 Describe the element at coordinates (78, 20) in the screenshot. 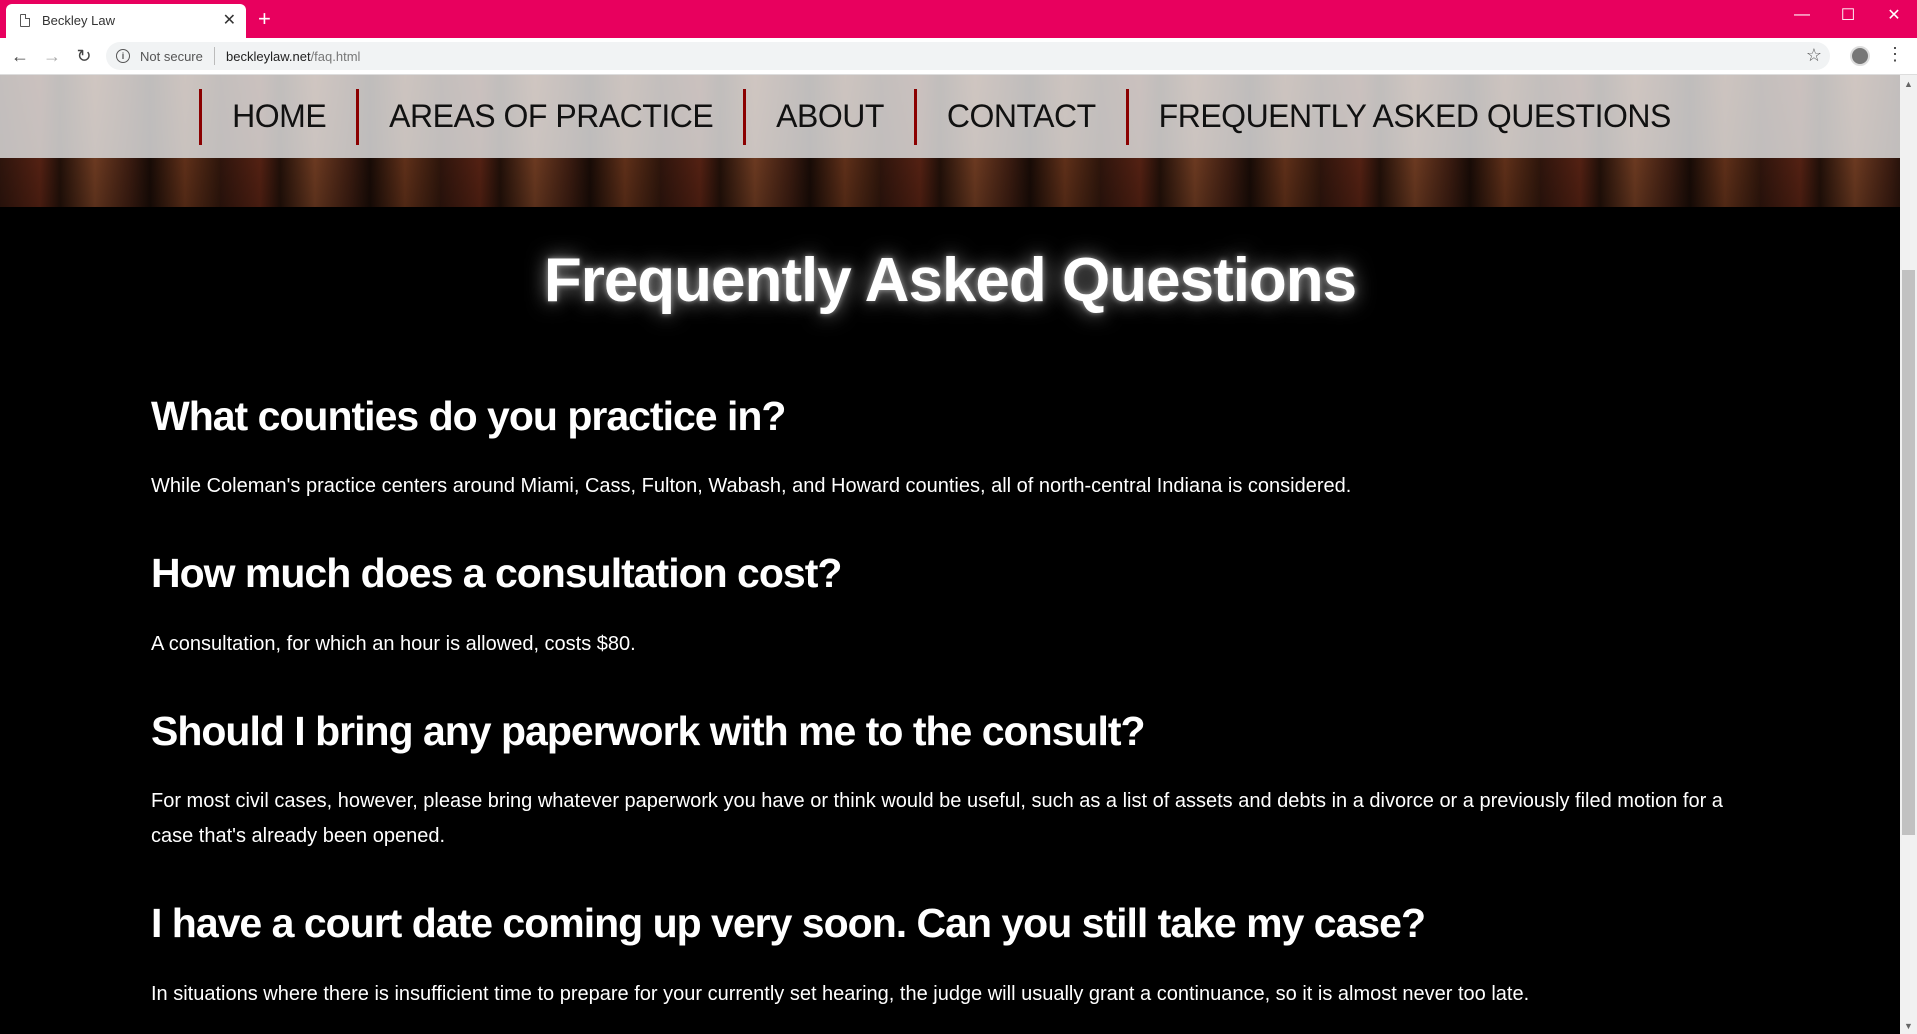

I see `tab-title: Beckley Law` at that location.